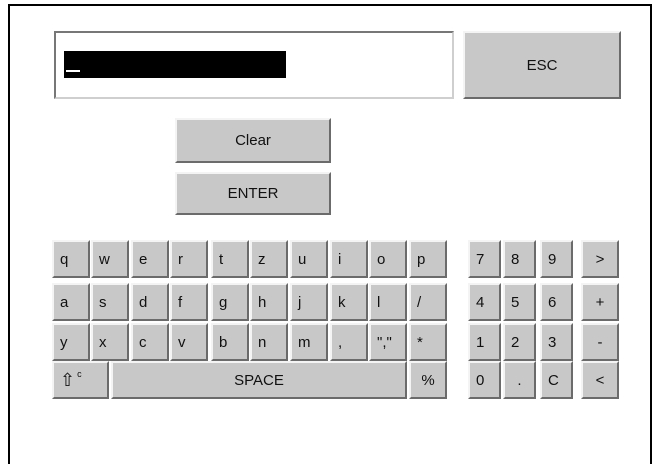 The image size is (656, 464). I want to click on key-label: *, so click(420, 342).